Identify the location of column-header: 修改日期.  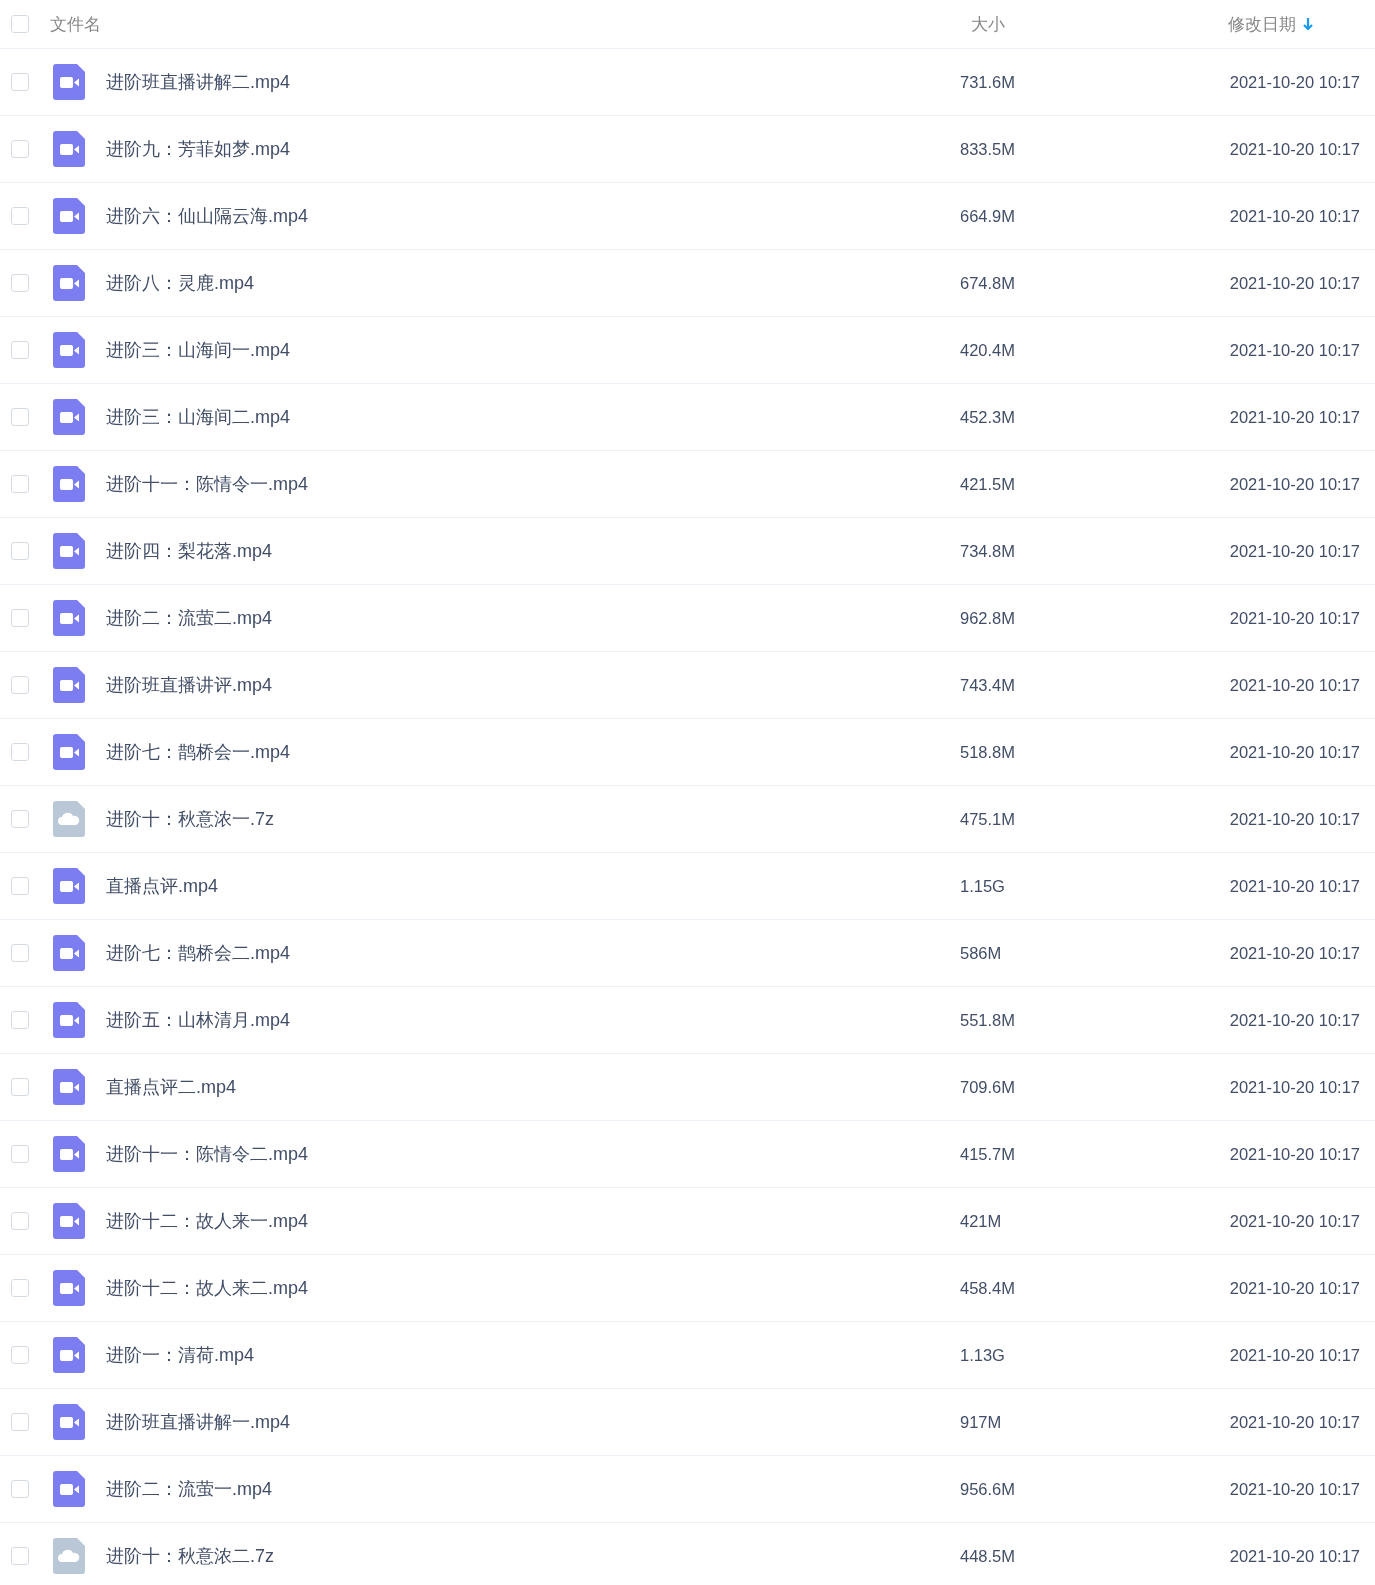
(1262, 24).